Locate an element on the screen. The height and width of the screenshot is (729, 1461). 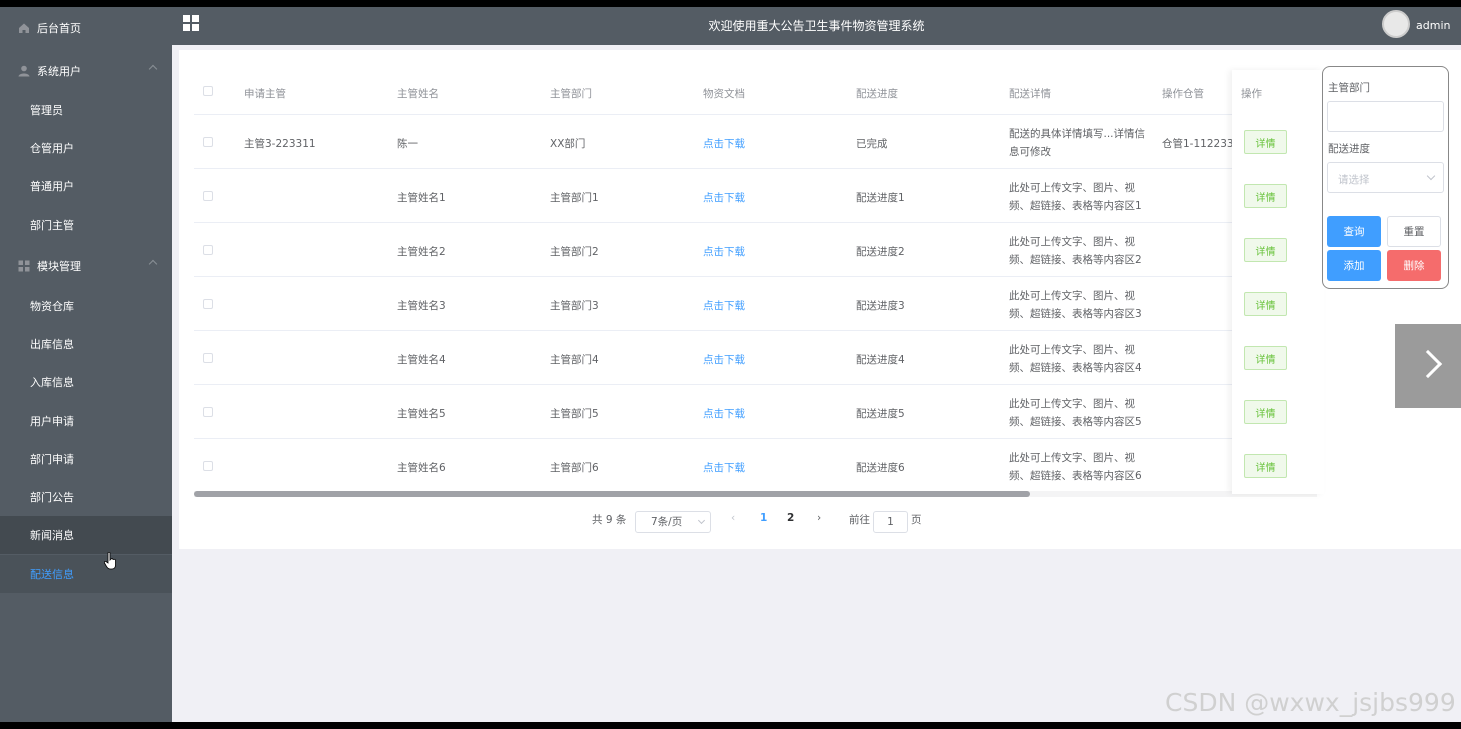
sidebar-item-dept-manager: 部门主管 is located at coordinates (86, 225).